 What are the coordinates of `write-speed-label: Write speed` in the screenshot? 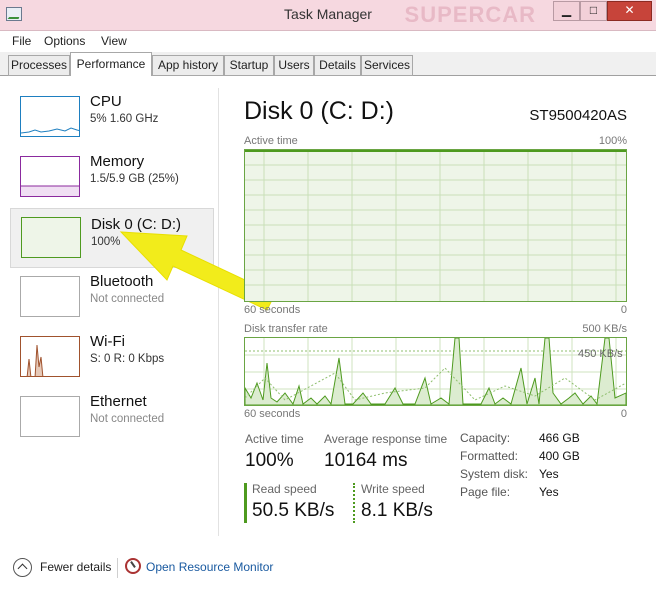 It's located at (393, 489).